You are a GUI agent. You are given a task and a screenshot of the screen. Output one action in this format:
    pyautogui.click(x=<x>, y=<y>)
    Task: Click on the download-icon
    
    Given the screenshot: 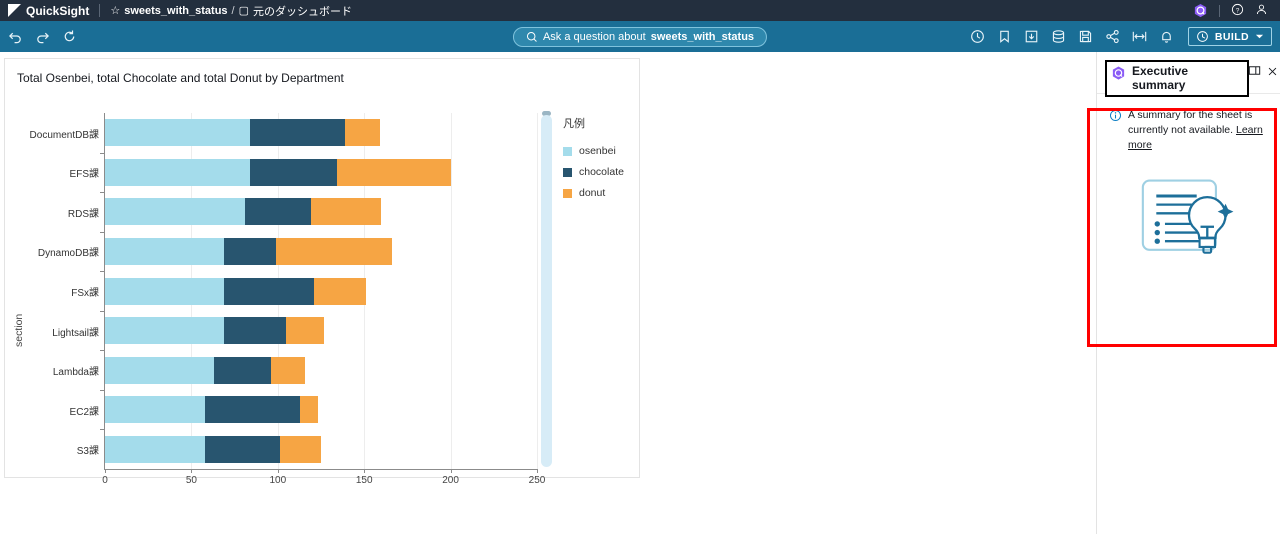 What is the action you would take?
    pyautogui.click(x=1031, y=36)
    